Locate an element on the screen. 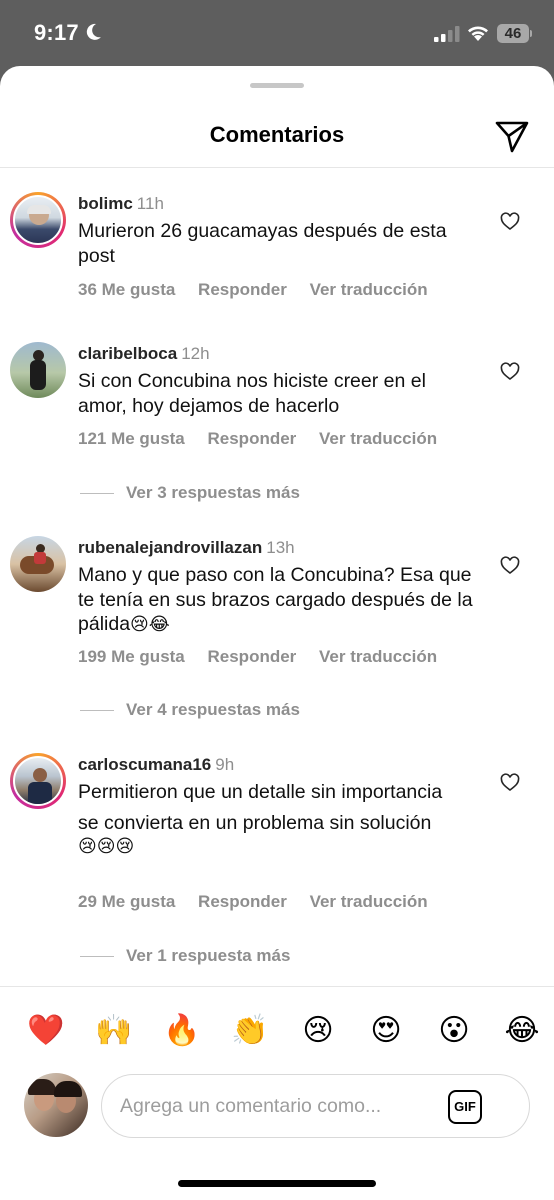  sheet-grabber is located at coordinates (277, 85).